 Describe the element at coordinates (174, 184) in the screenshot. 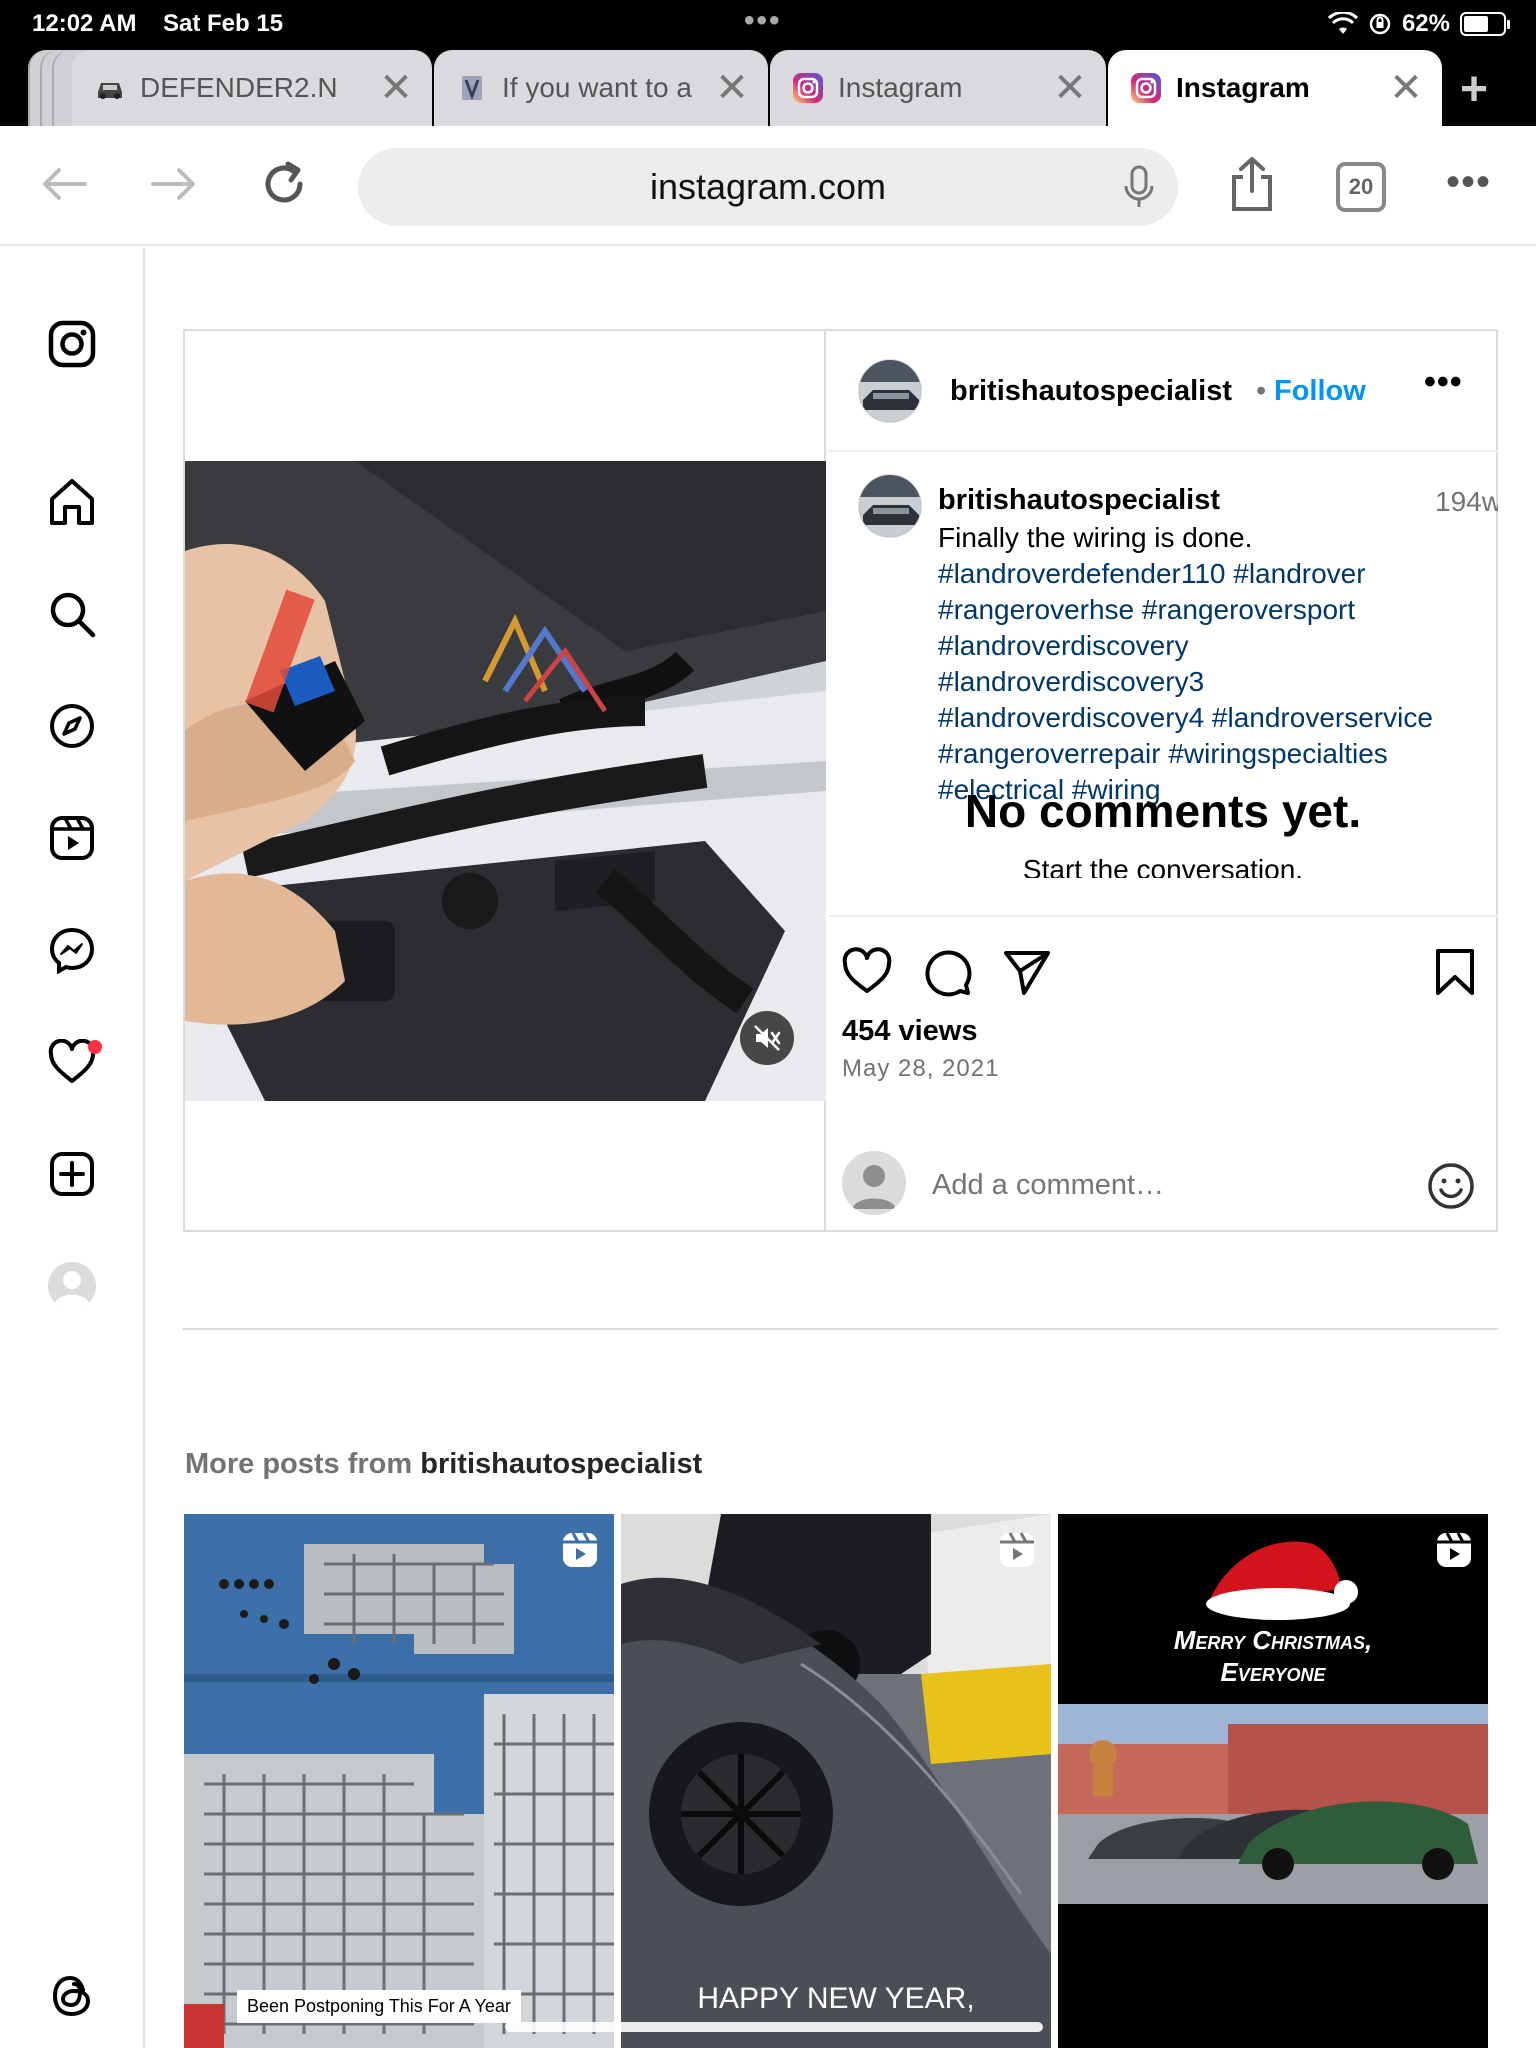

I see `forward-icon` at that location.